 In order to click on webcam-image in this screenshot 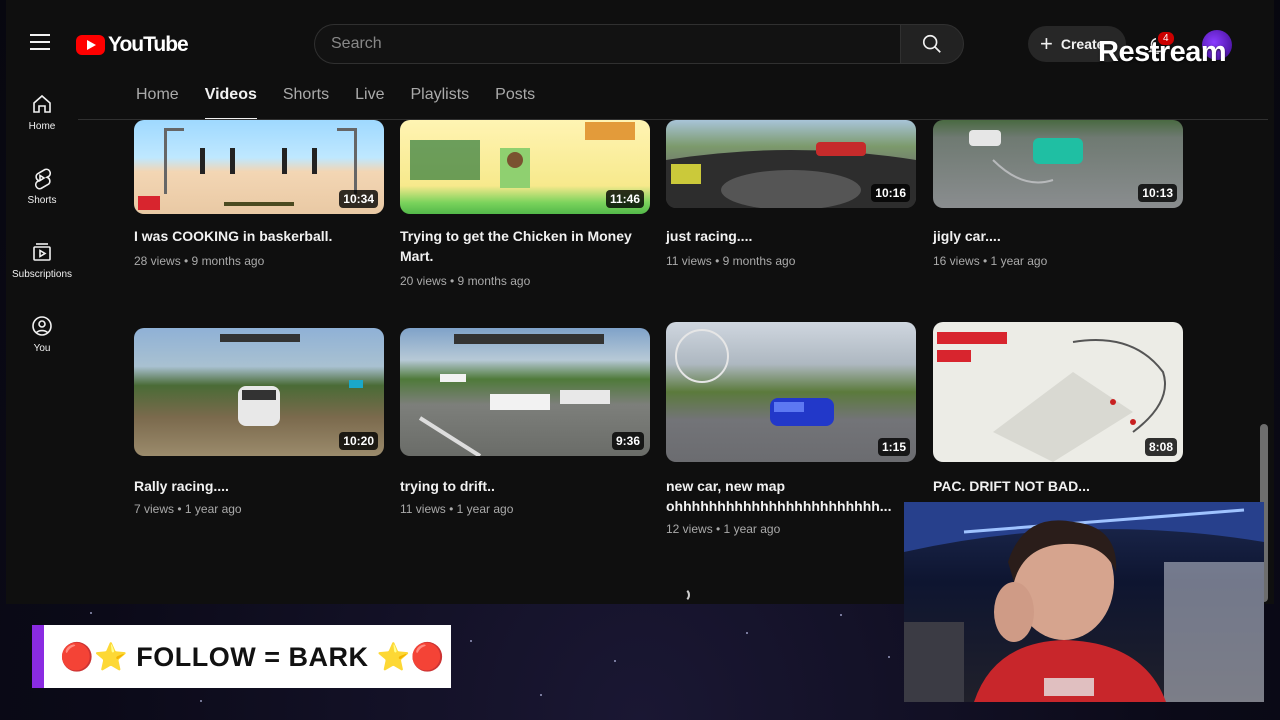, I will do `click(1084, 602)`.